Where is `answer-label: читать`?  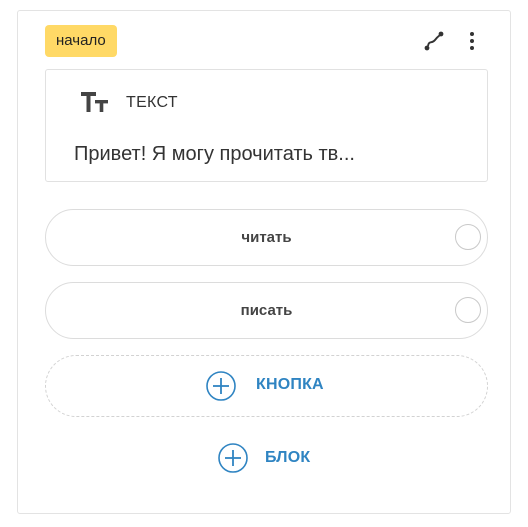
answer-label: читать is located at coordinates (266, 237).